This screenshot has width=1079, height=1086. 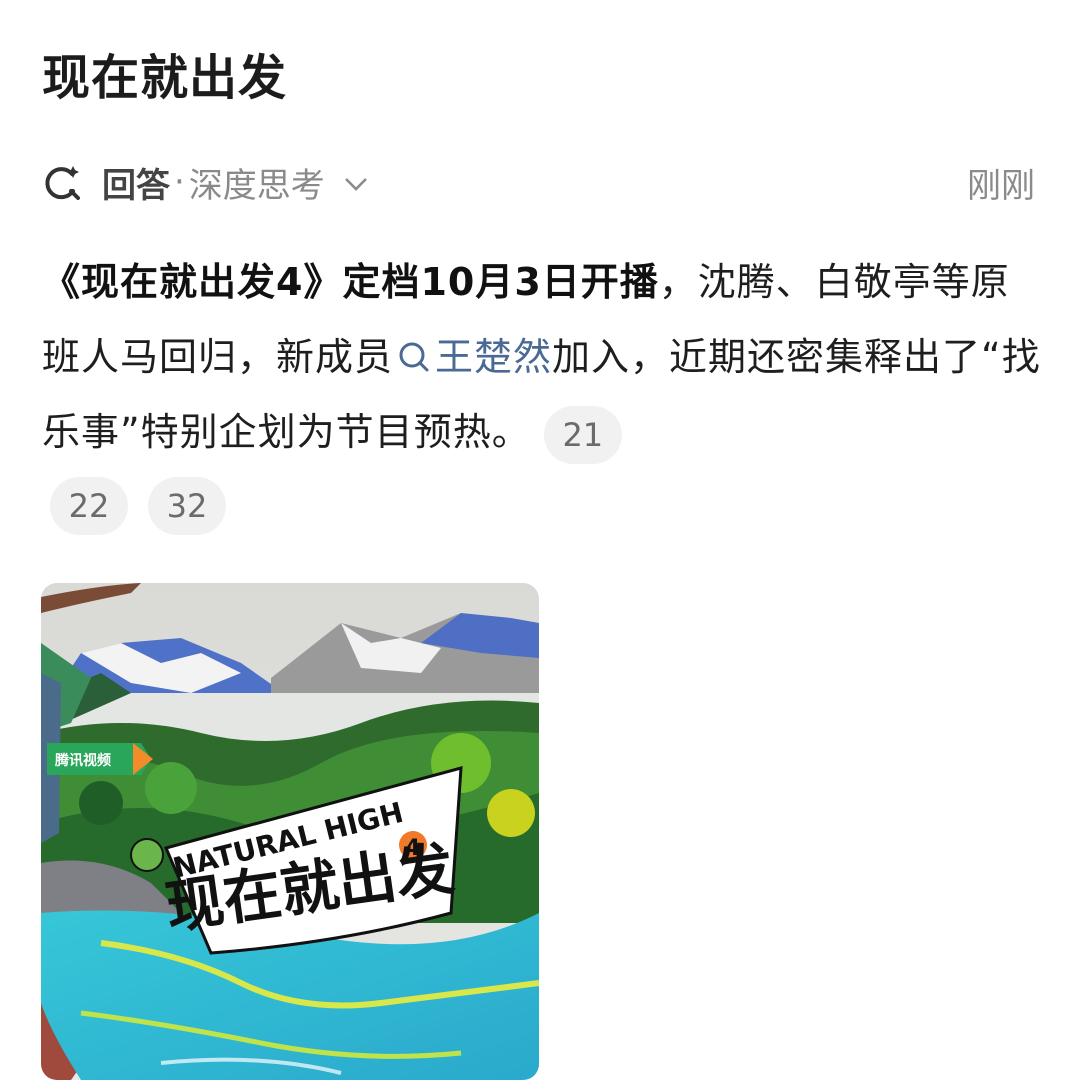 What do you see at coordinates (83, 760) in the screenshot?
I see `platform-label: 腾讯视频` at bounding box center [83, 760].